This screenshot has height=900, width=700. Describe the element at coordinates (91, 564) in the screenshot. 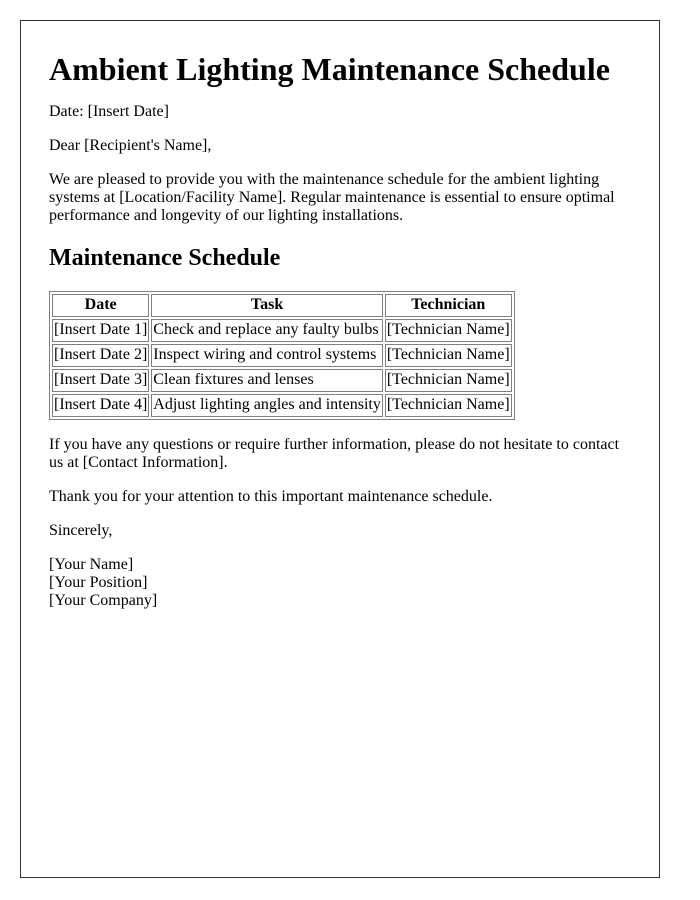

I see `signature-name: [Your Name]` at that location.